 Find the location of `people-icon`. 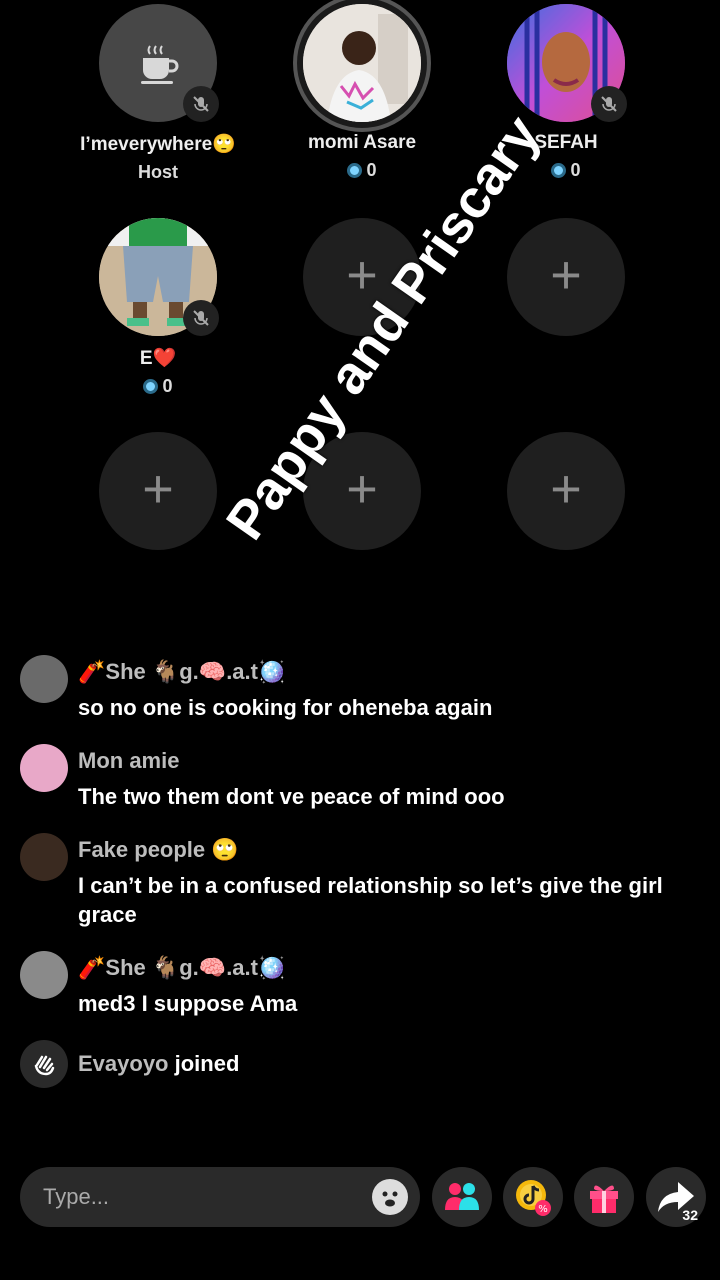

people-icon is located at coordinates (462, 1197).